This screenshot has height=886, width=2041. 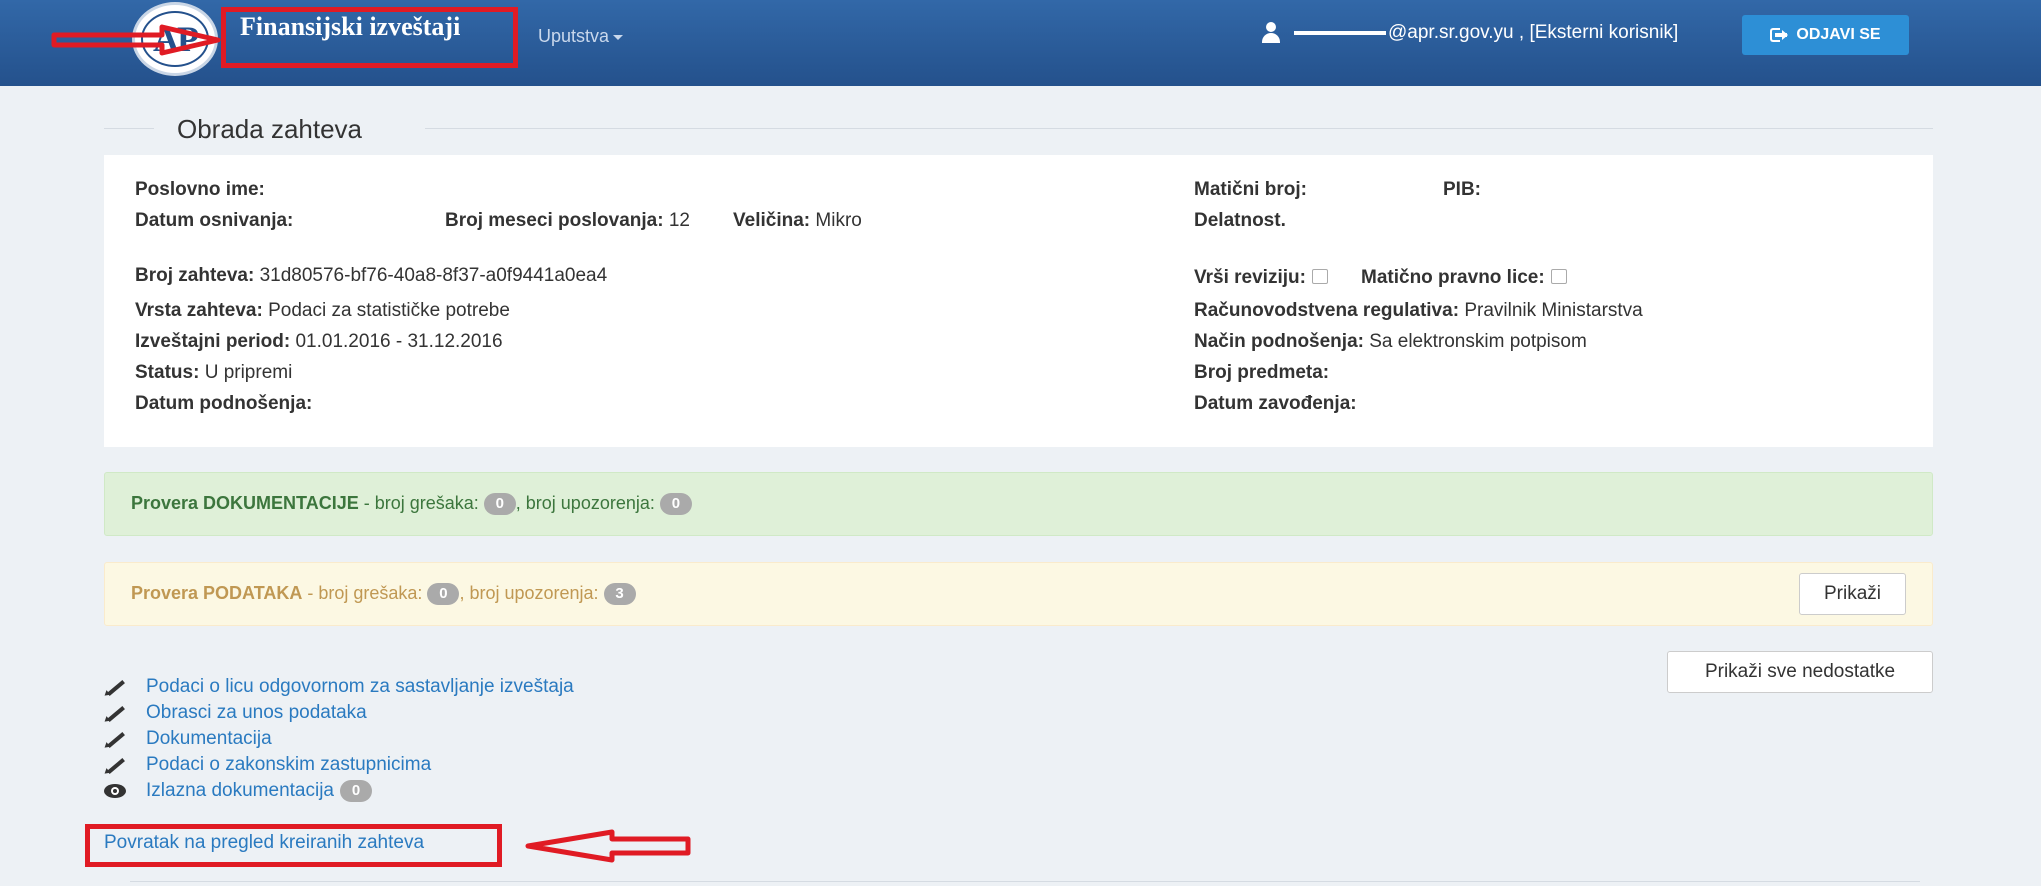 I want to click on data-check-title: Provera PODATAKA, so click(x=217, y=593).